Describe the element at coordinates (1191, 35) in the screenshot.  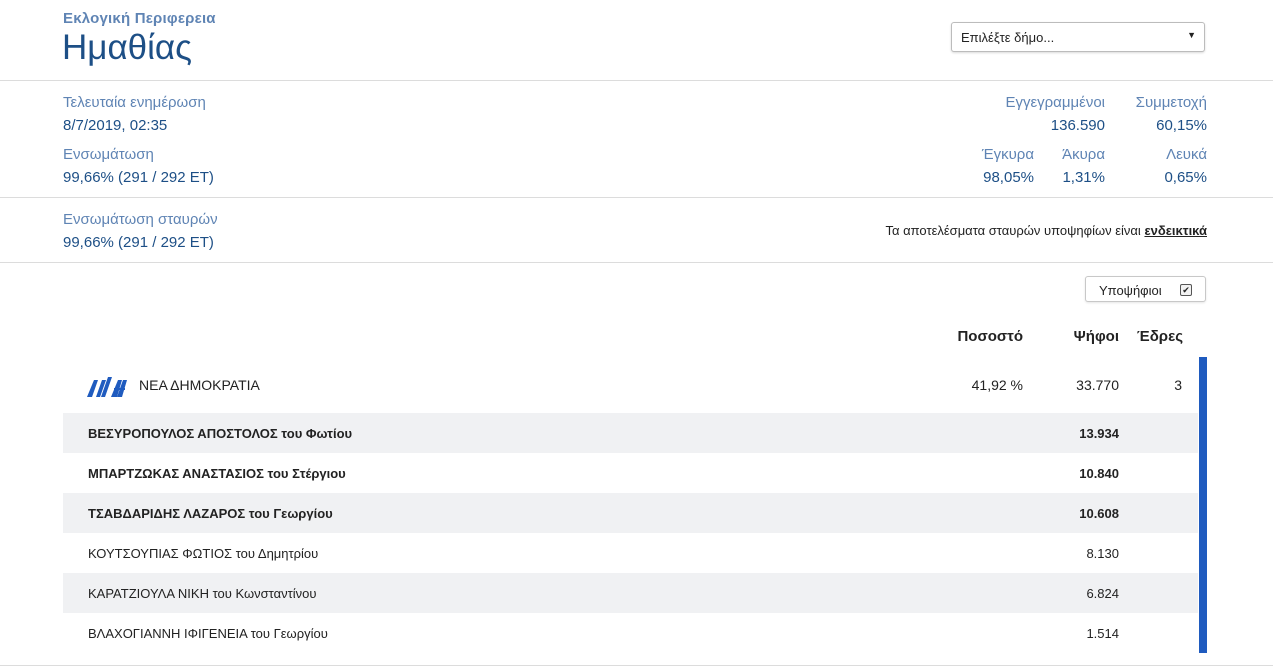
I see `dropdown-arrow-icon: ▼` at that location.